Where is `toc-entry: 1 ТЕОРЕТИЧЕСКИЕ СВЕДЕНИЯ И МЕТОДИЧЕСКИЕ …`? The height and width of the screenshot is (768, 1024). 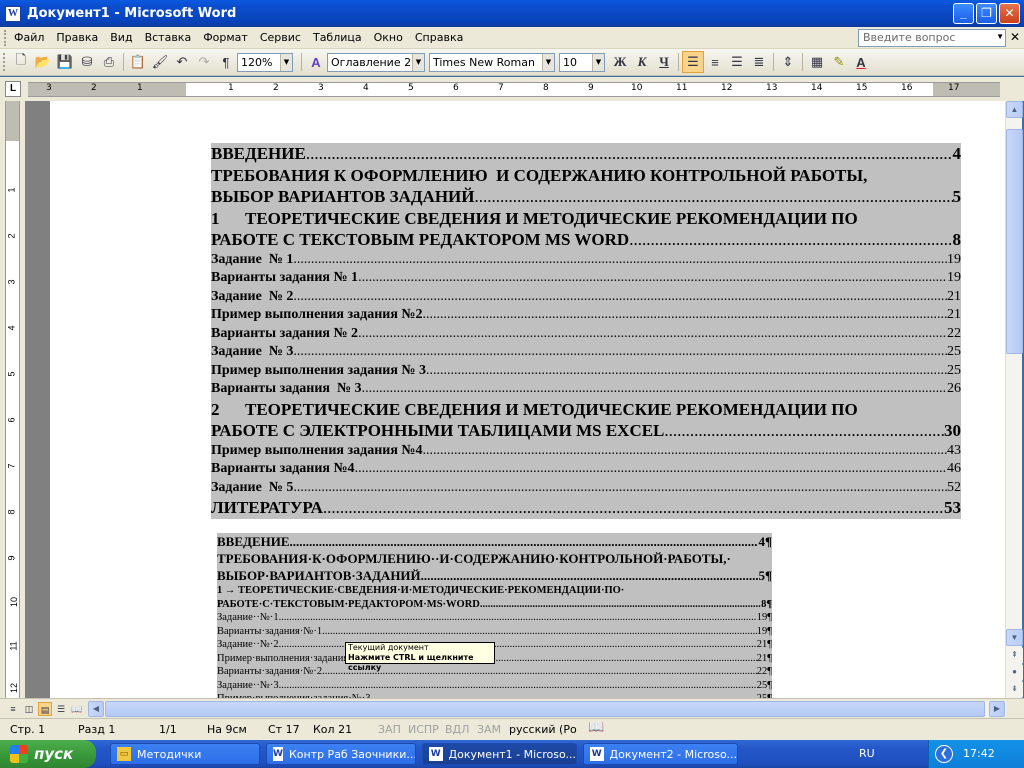 toc-entry: 1 ТЕОРЕТИЧЕСКИЕ СВЕДЕНИЯ И МЕТОДИЧЕСКИЕ … is located at coordinates (586, 219).